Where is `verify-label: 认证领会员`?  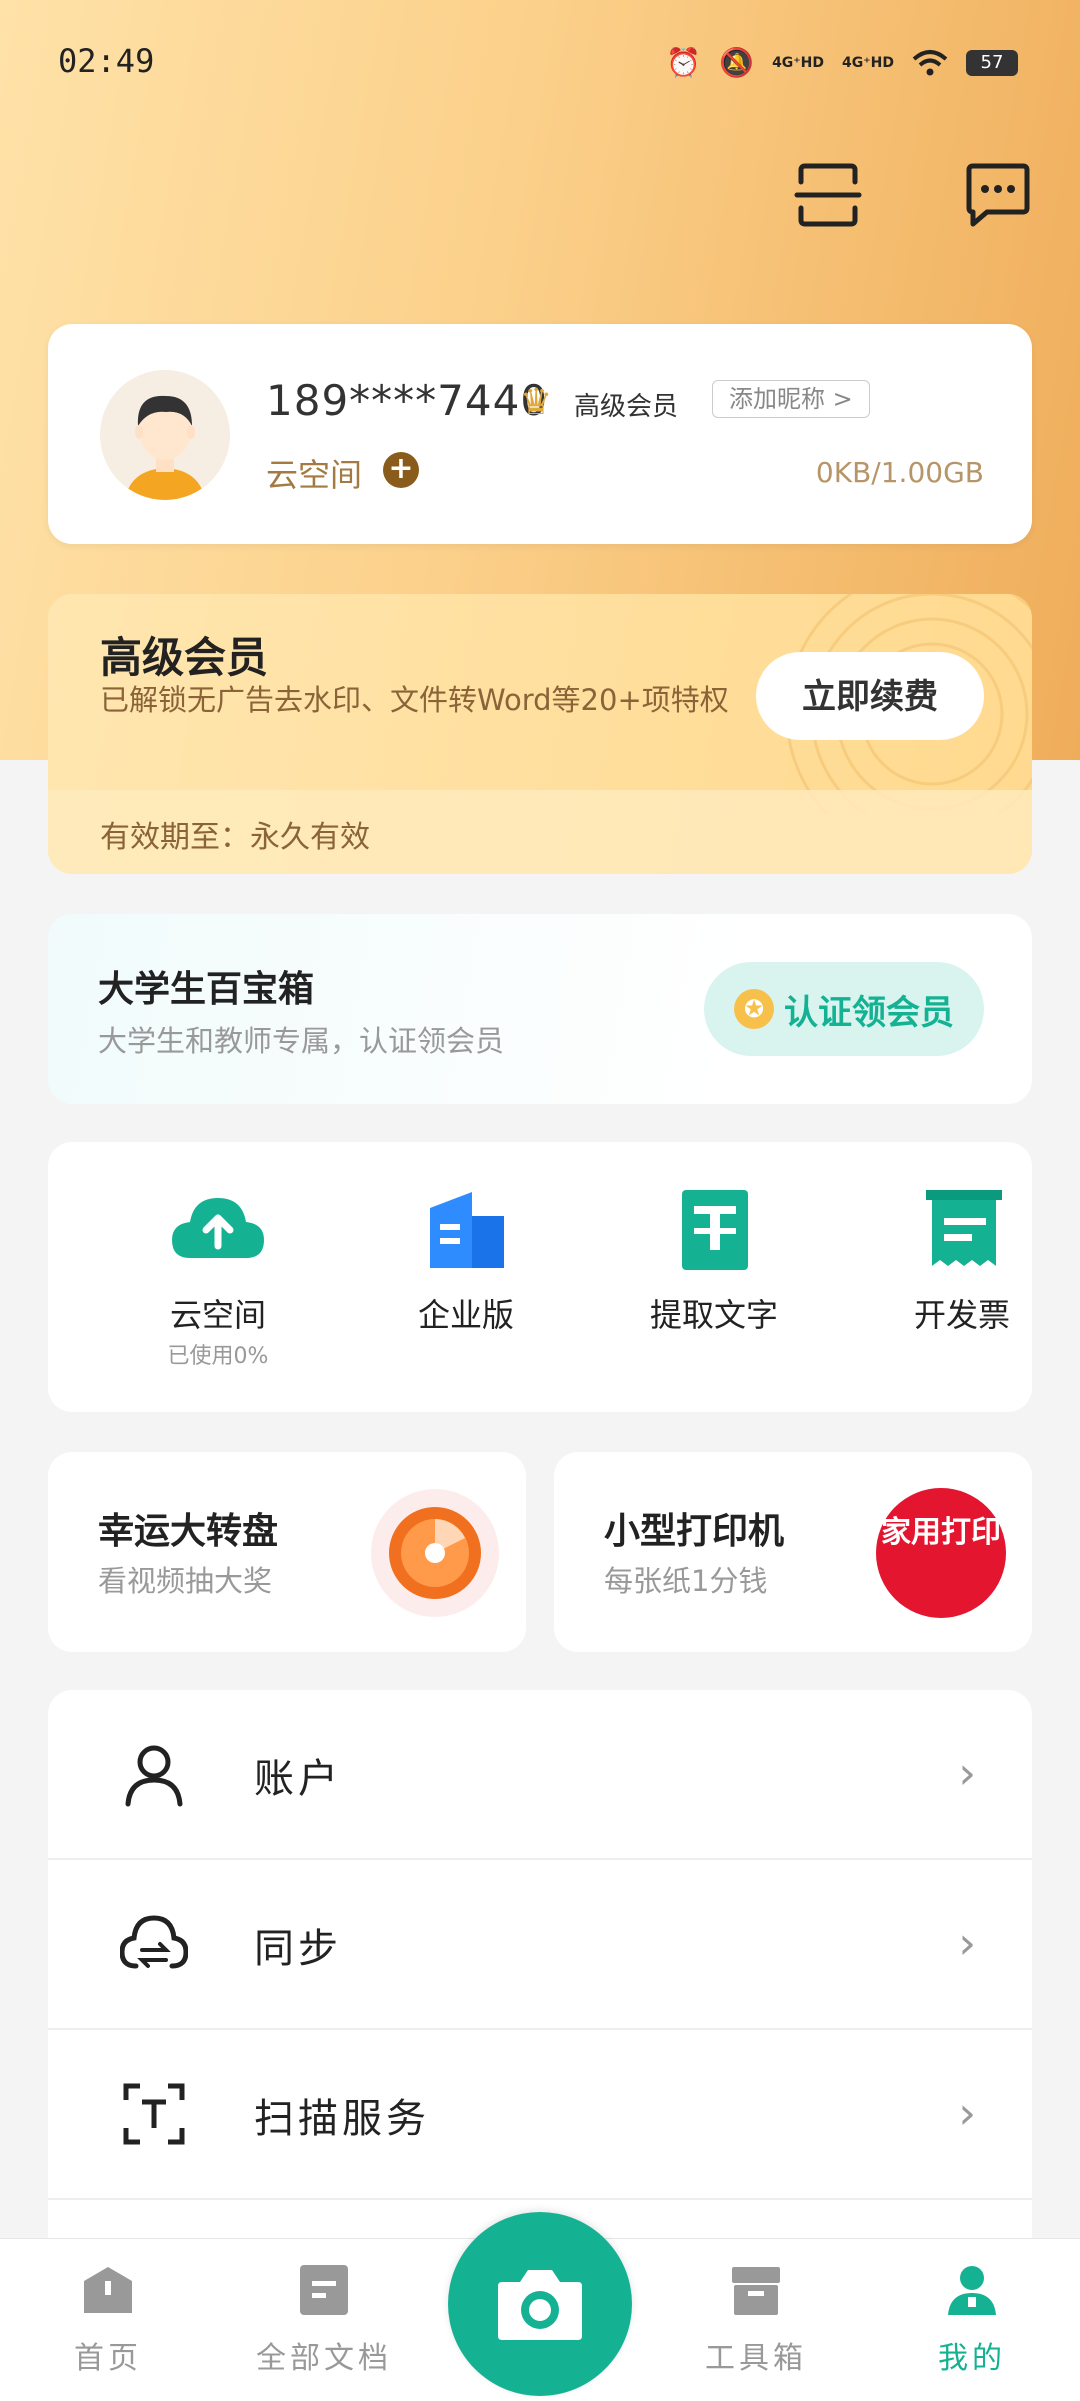
verify-label: 认证领会员 is located at coordinates (869, 1012).